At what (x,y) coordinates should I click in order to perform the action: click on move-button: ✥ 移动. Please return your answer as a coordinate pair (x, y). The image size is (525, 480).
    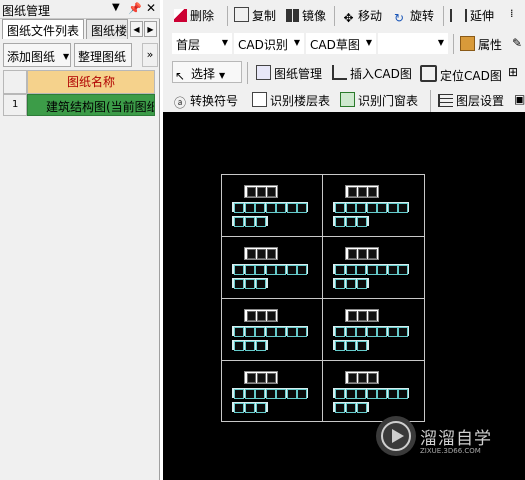
    Looking at the image, I should click on (362, 15).